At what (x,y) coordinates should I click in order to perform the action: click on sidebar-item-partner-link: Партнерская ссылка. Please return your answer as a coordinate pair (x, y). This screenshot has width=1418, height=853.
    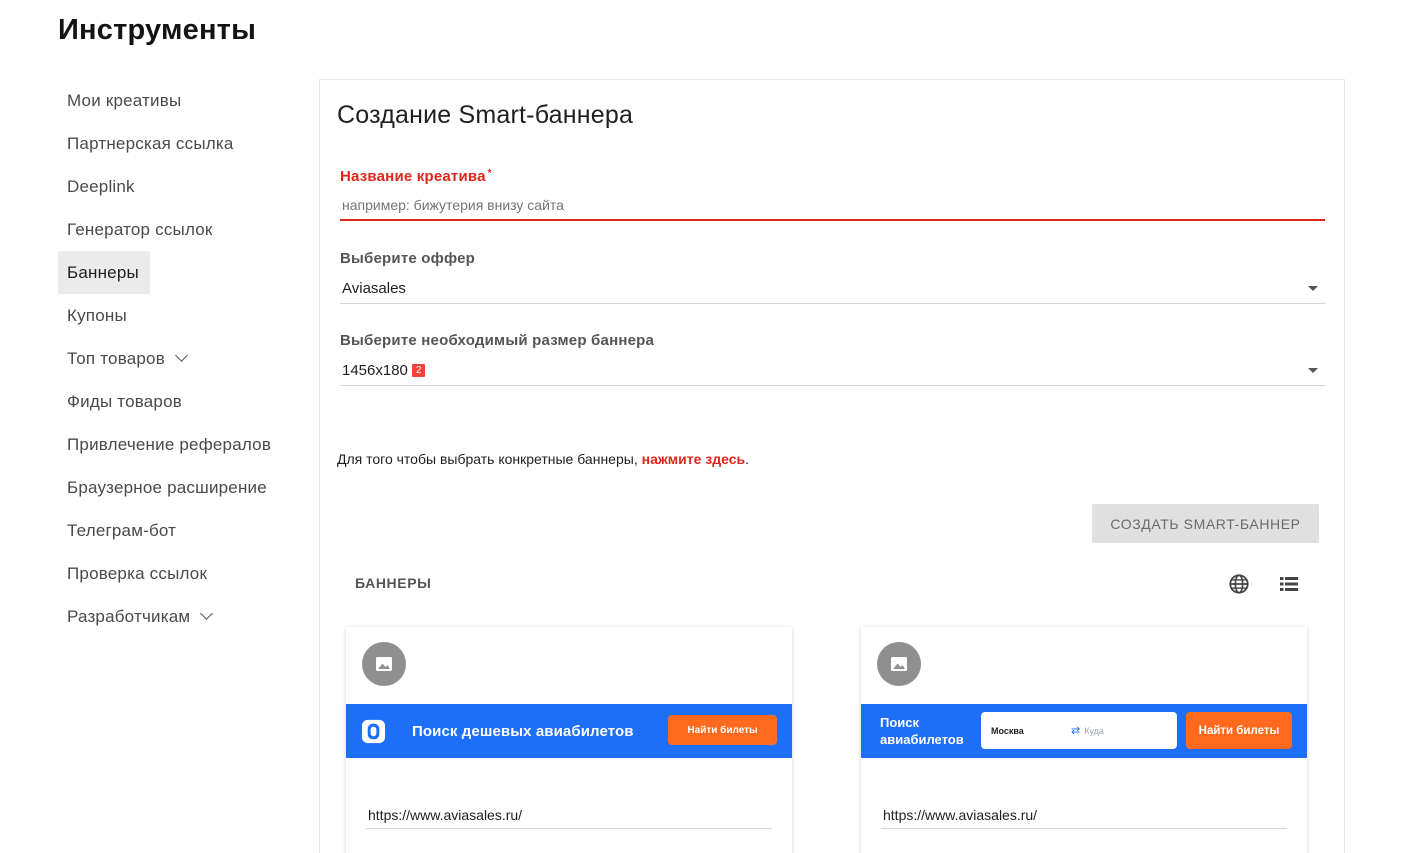
    Looking at the image, I should click on (178, 143).